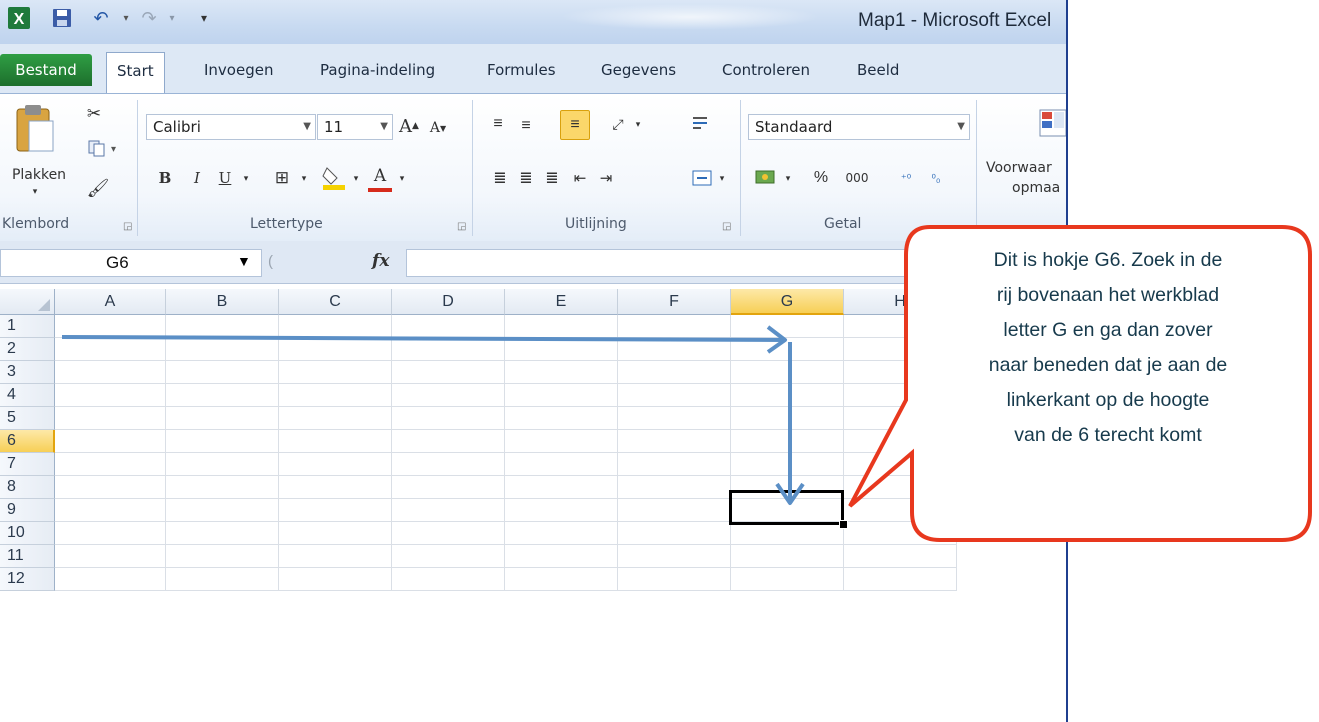 Image resolution: width=1319 pixels, height=722 pixels. I want to click on cell-c11, so click(335, 556).